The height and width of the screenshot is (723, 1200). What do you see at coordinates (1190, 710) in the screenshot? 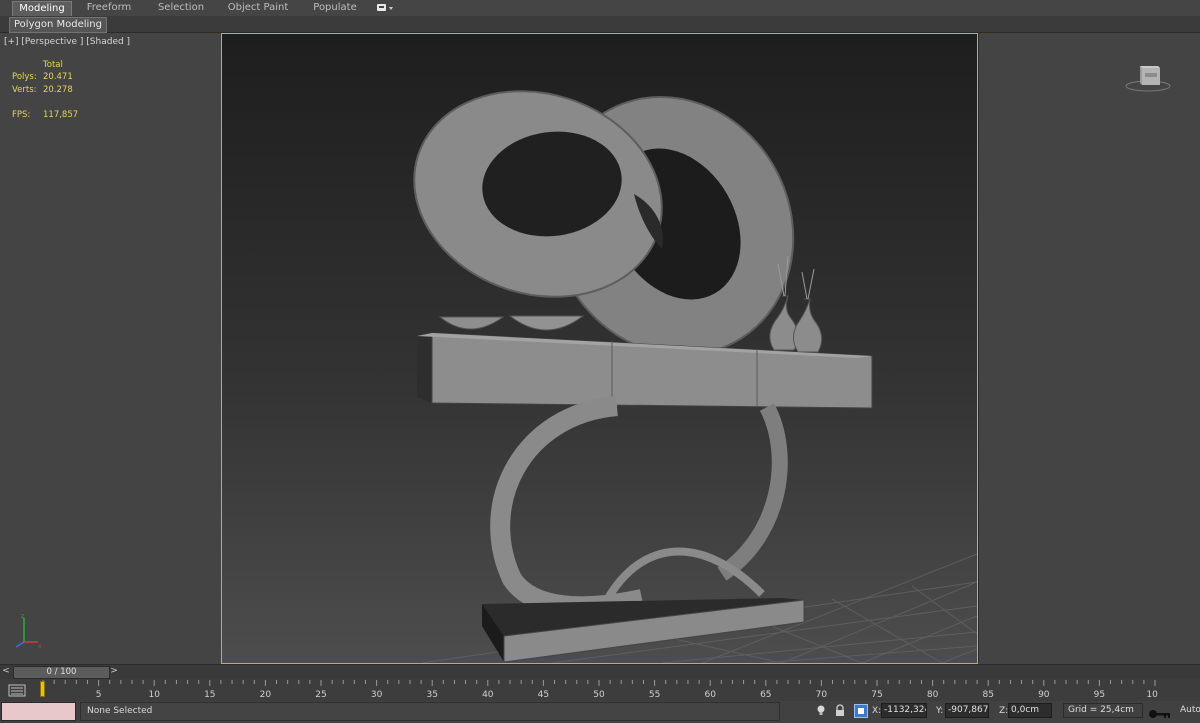
I see `auto-key-button: Auto` at bounding box center [1190, 710].